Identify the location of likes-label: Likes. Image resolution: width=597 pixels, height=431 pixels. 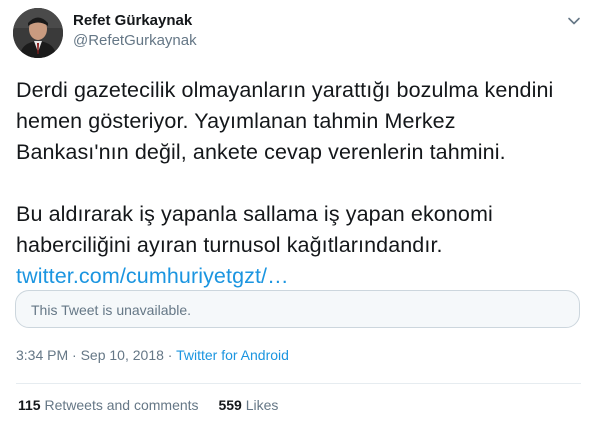
(262, 405).